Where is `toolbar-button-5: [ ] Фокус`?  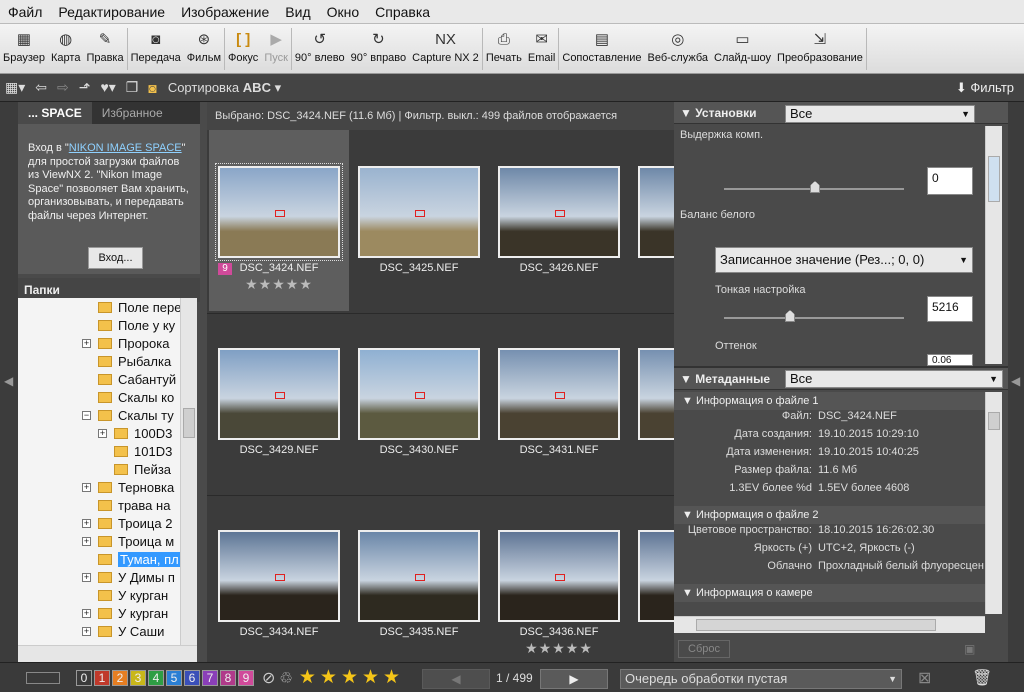
toolbar-button-5: [ ] Фокус is located at coordinates (243, 49).